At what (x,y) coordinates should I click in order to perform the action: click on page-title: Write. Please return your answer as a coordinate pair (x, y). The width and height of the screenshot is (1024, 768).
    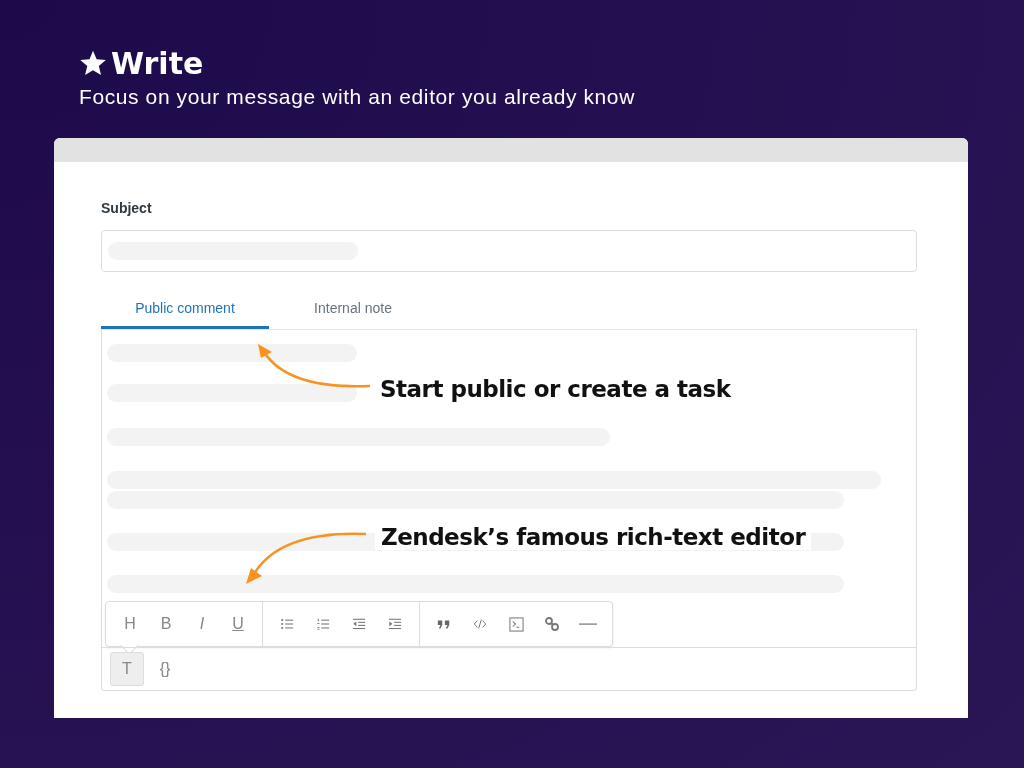
    Looking at the image, I should click on (157, 63).